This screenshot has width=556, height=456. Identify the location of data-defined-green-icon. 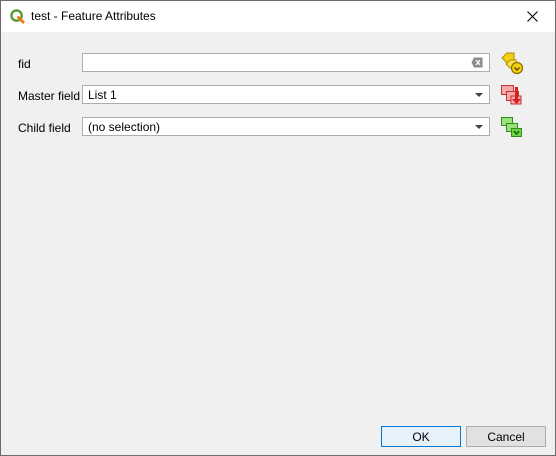
(512, 127).